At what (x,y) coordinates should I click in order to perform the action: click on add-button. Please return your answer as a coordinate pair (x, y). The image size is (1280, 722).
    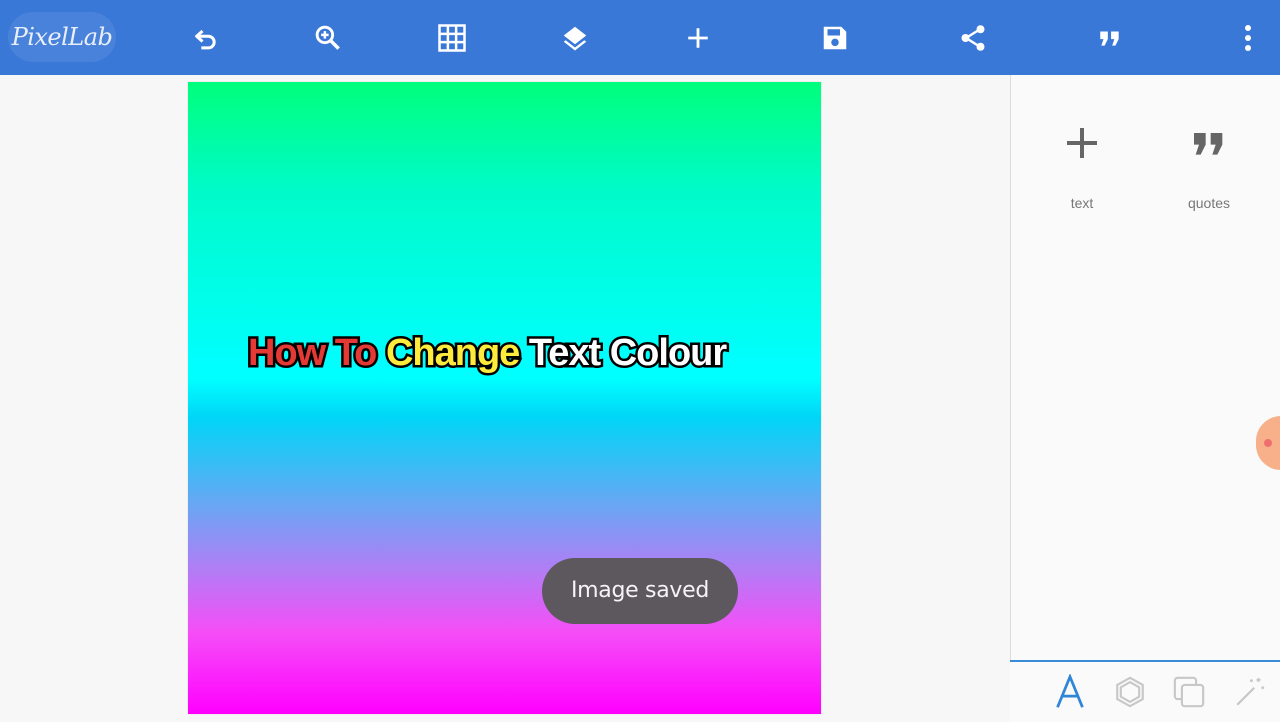
    Looking at the image, I should click on (698, 38).